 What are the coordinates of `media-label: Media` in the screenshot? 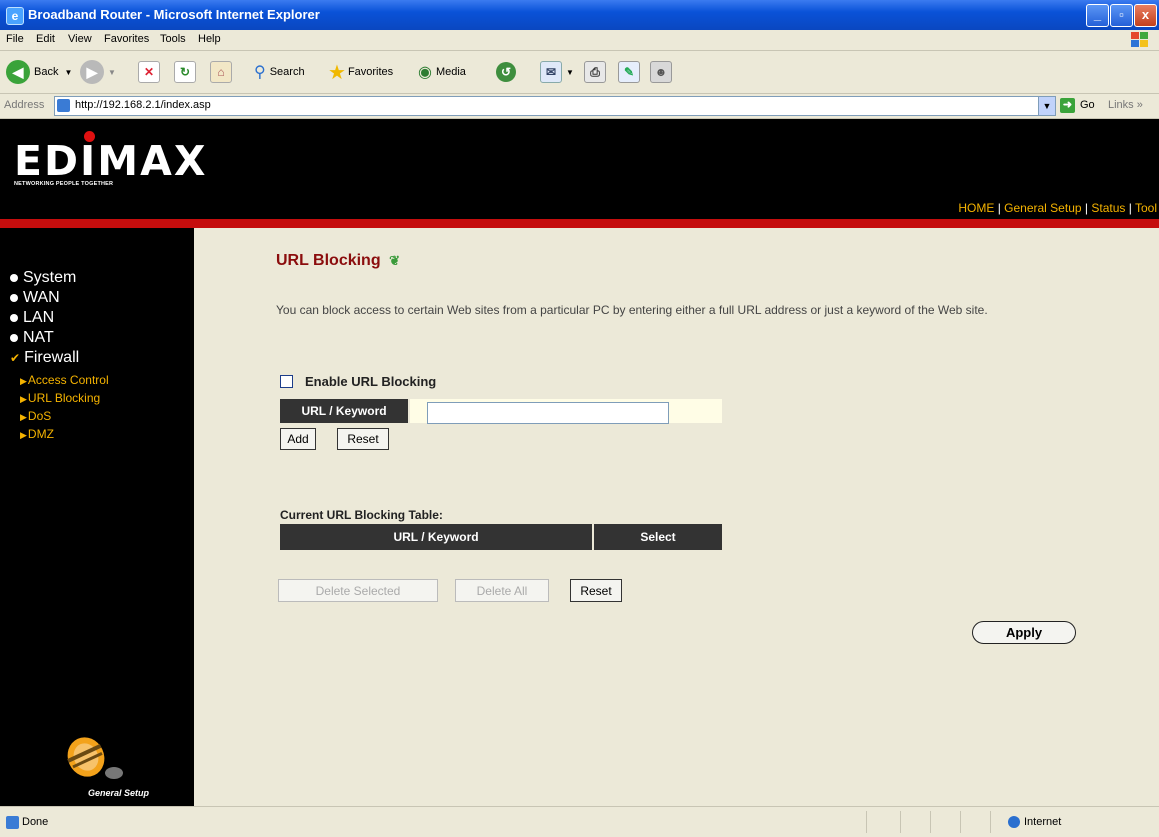 It's located at (450, 72).